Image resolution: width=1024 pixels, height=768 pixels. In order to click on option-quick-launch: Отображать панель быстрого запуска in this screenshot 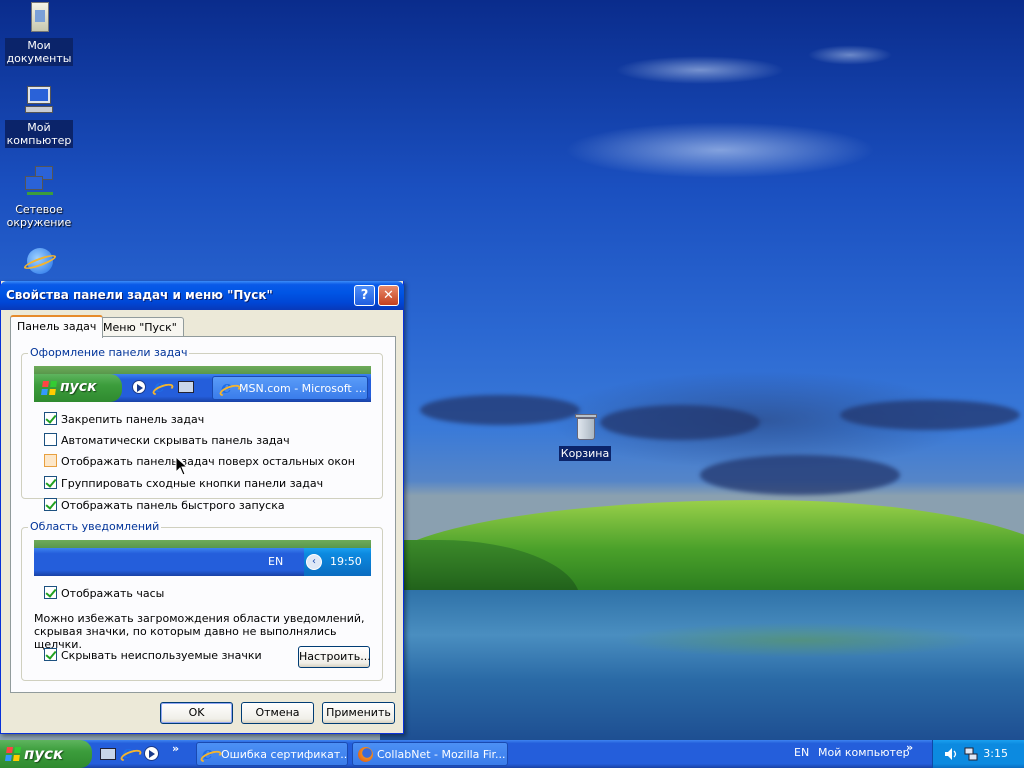, I will do `click(164, 505)`.